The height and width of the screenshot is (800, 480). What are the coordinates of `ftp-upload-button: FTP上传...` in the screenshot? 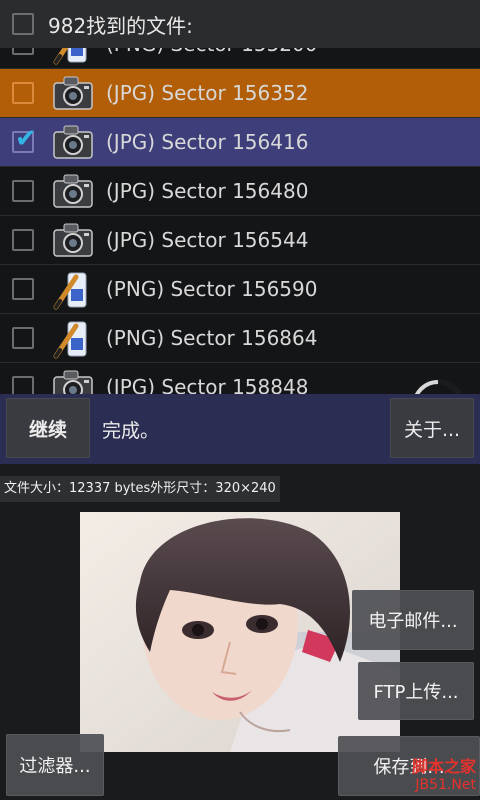 It's located at (416, 691).